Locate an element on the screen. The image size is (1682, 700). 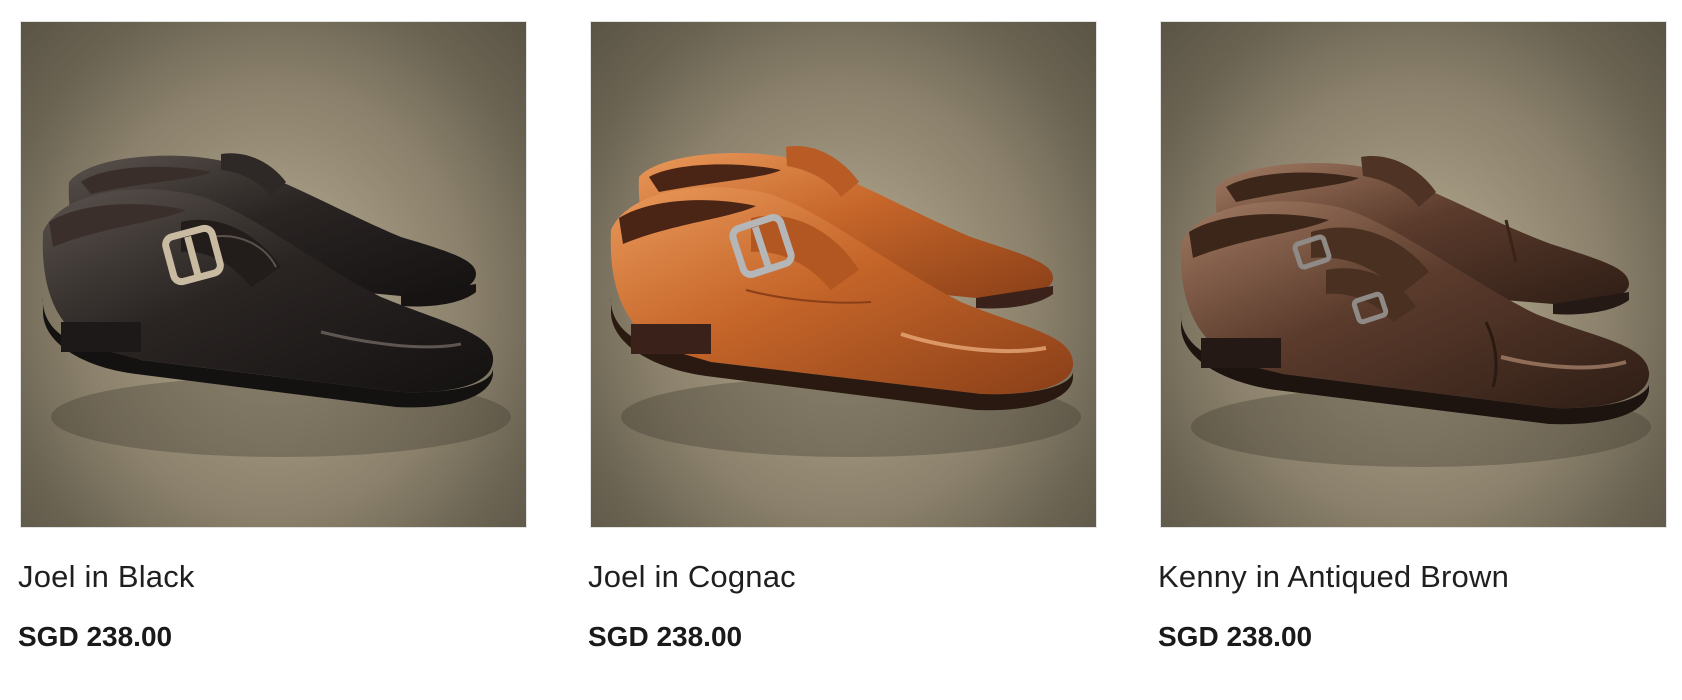
product-name: Kenny in Antiqued Brown is located at coordinates (1333, 577).